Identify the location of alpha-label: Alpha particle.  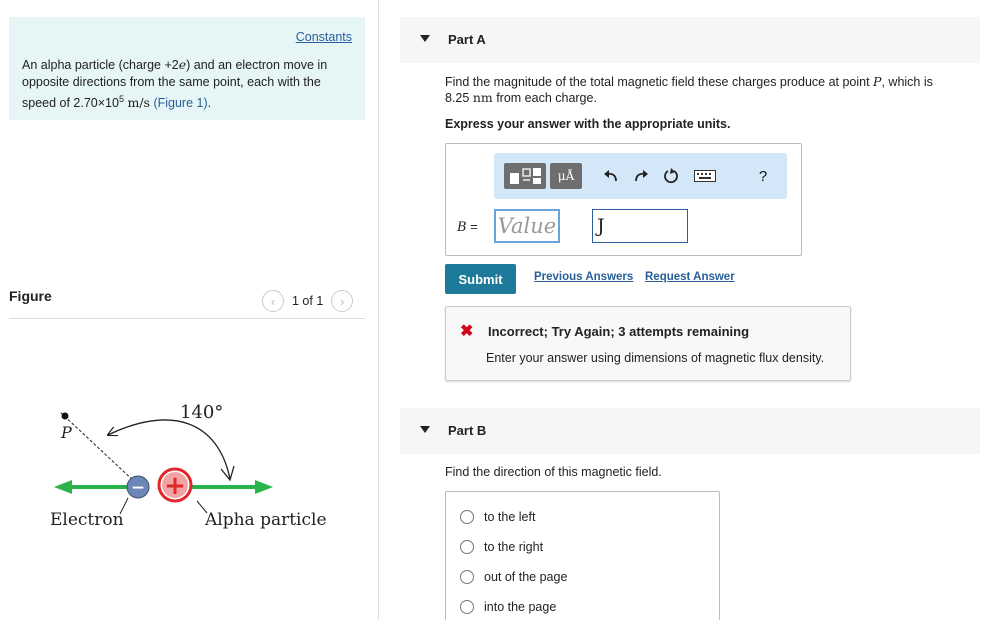
(265, 520).